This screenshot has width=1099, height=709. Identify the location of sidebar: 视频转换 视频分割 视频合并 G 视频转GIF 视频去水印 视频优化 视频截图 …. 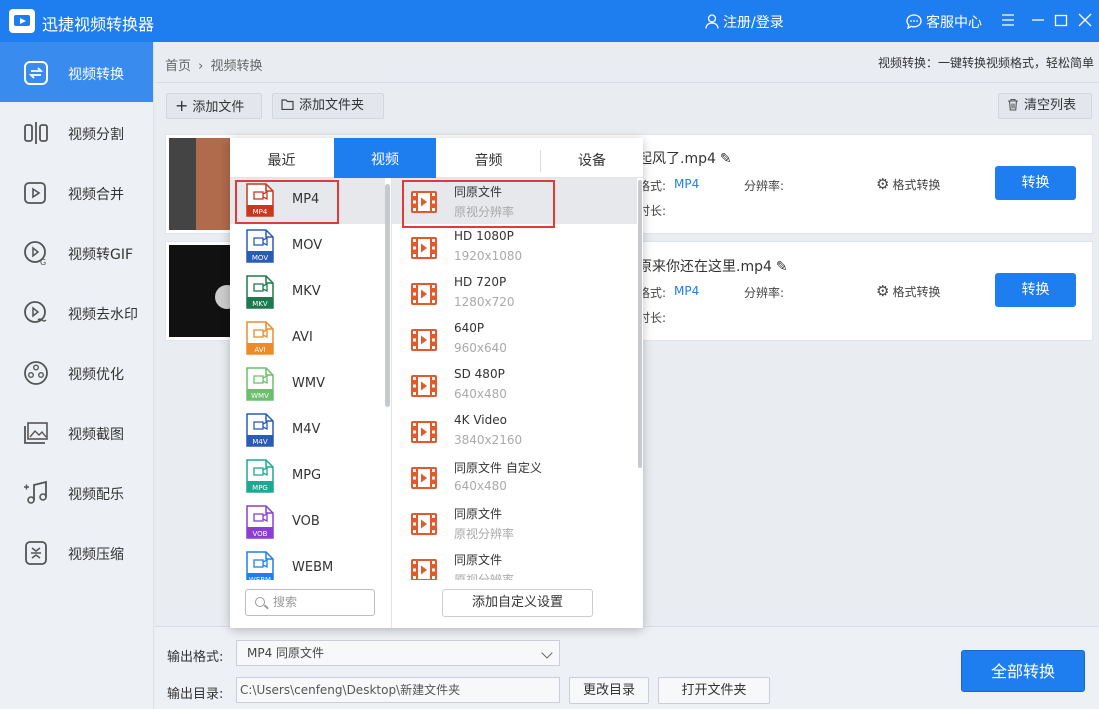
(77, 375).